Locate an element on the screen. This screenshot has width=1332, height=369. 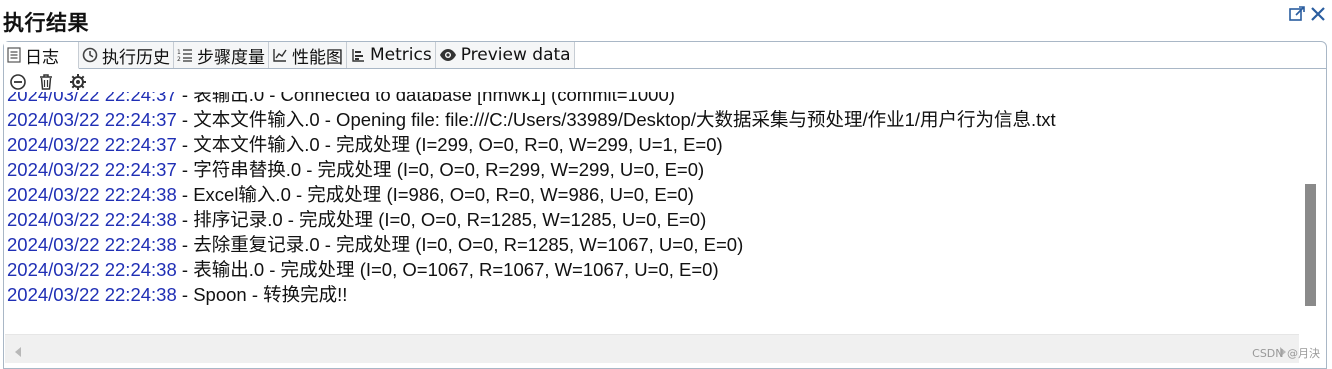
trash-icon is located at coordinates (46, 82).